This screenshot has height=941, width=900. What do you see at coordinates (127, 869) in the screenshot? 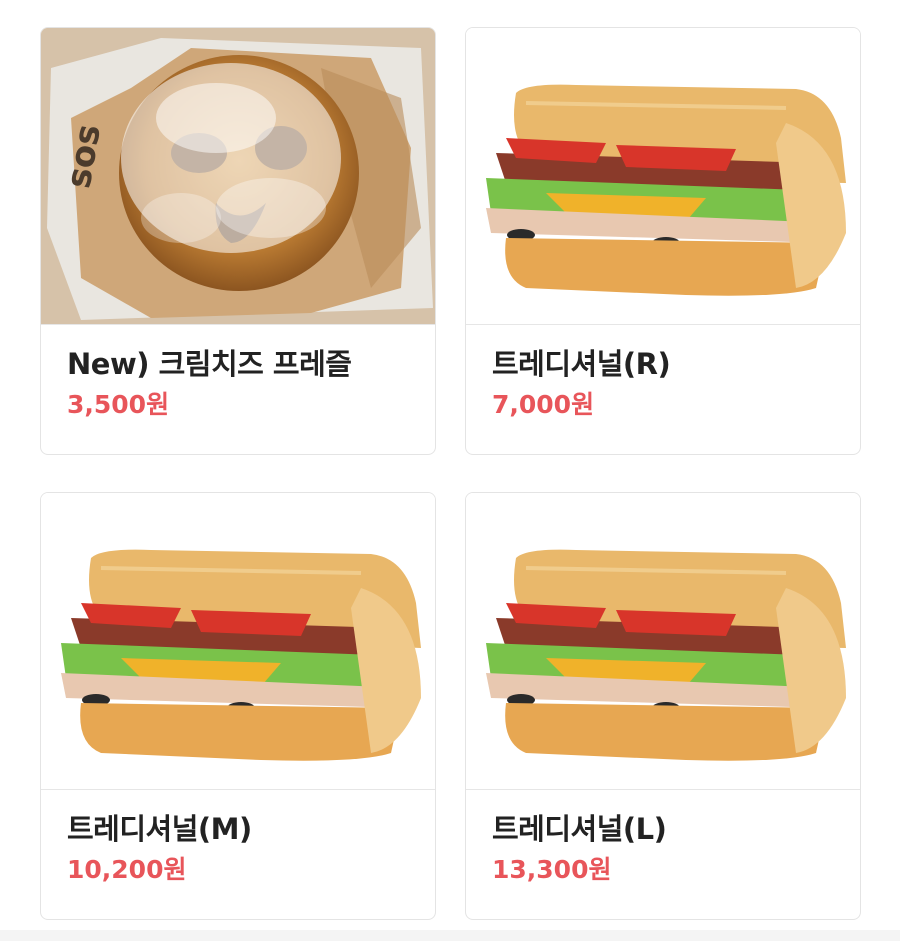
I see `menu-item-price: 10,200원` at bounding box center [127, 869].